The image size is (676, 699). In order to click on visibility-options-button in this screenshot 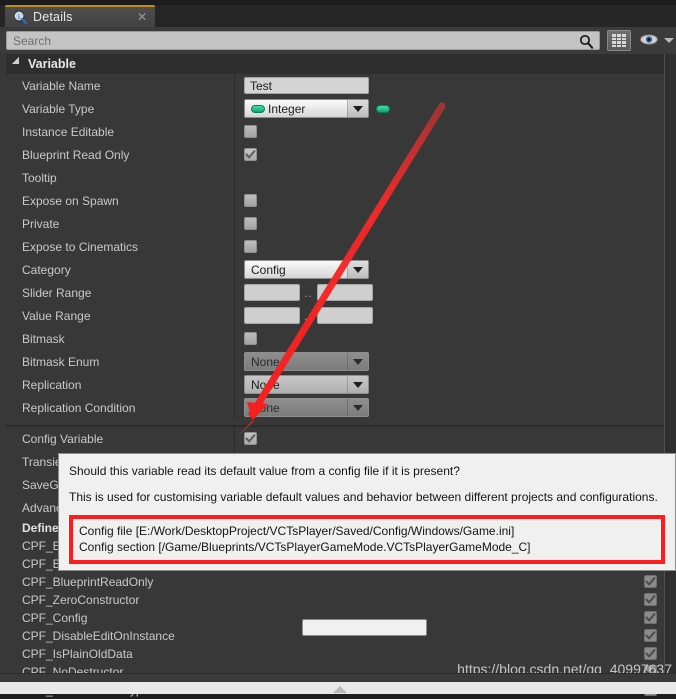, I will do `click(656, 41)`.